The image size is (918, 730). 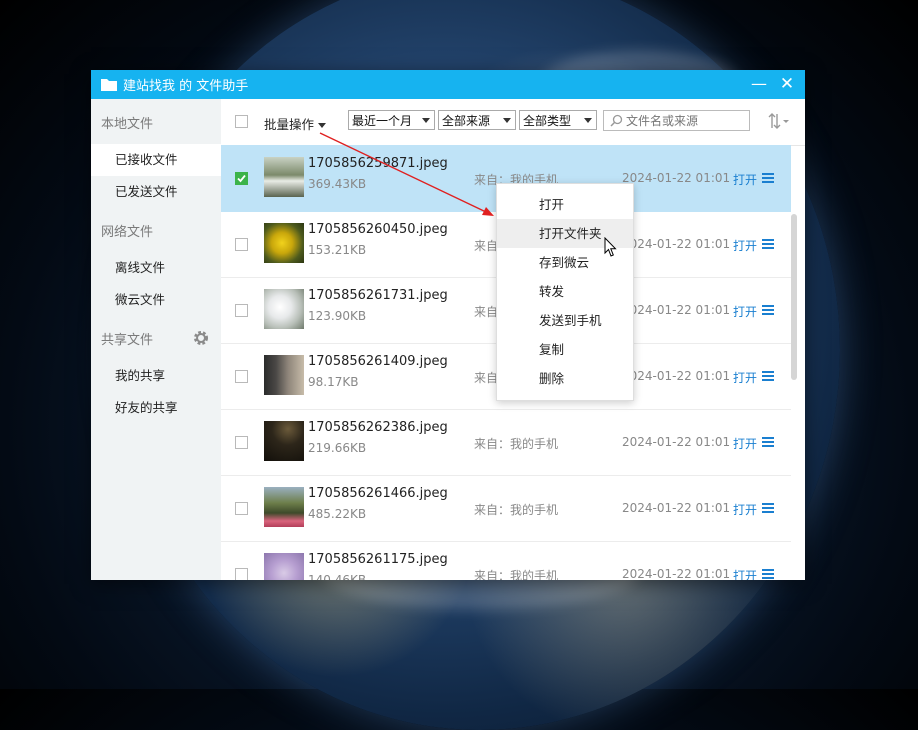 What do you see at coordinates (787, 84) in the screenshot?
I see `close-button: ✕` at bounding box center [787, 84].